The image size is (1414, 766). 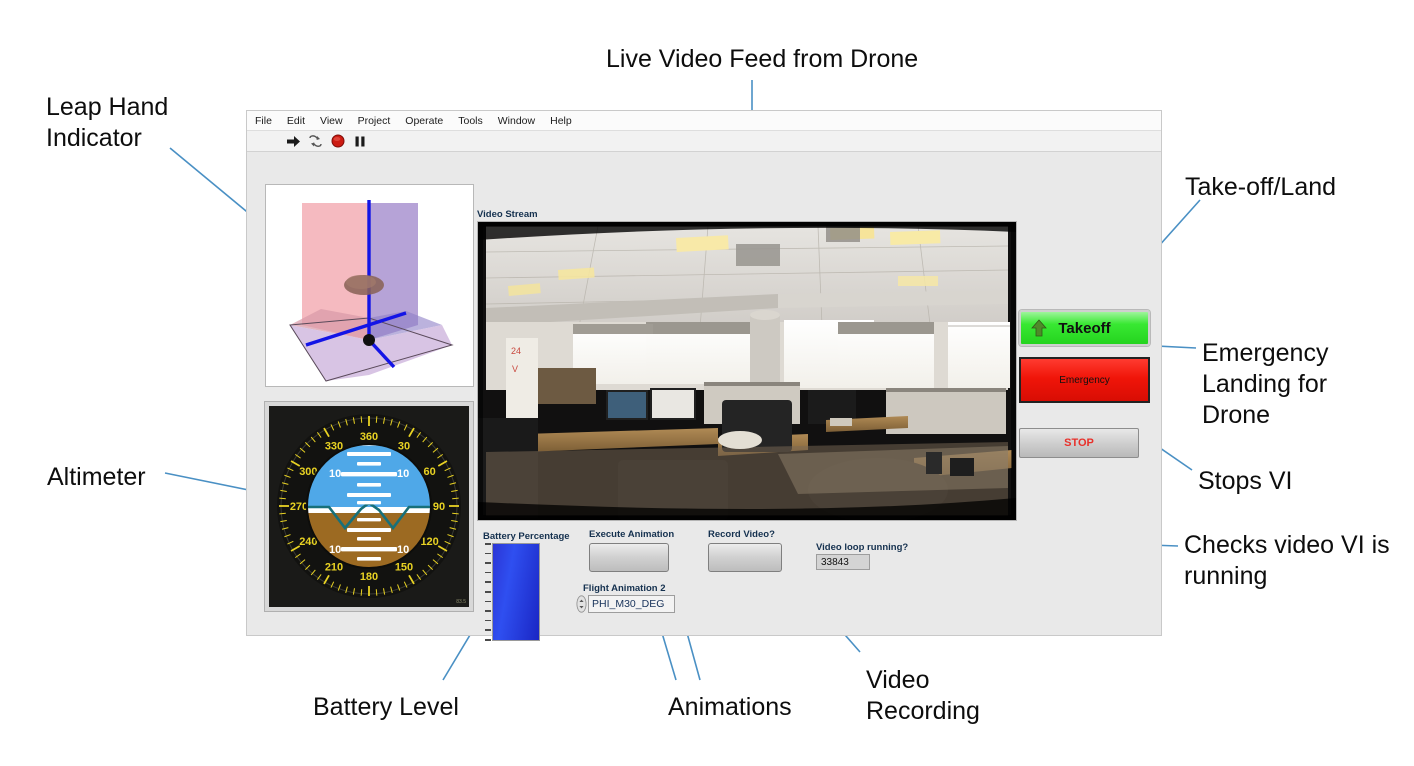 What do you see at coordinates (741, 534) in the screenshot?
I see `record-video-label: Record Video?` at bounding box center [741, 534].